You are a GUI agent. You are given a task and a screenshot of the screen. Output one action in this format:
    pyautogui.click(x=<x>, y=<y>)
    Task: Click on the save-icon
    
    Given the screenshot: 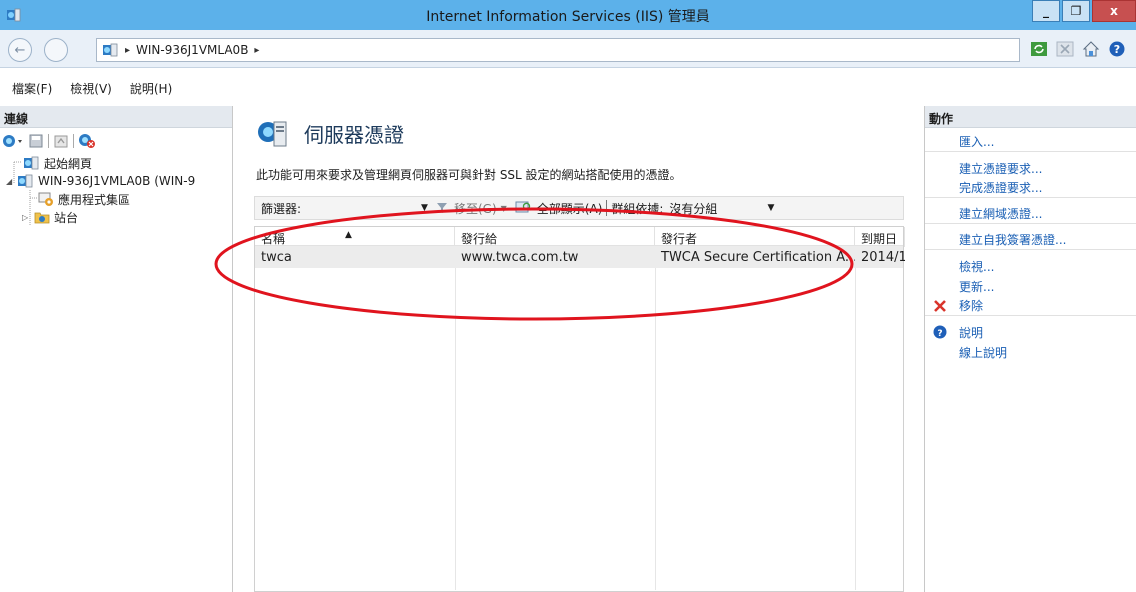 What is the action you would take?
    pyautogui.click(x=36, y=141)
    